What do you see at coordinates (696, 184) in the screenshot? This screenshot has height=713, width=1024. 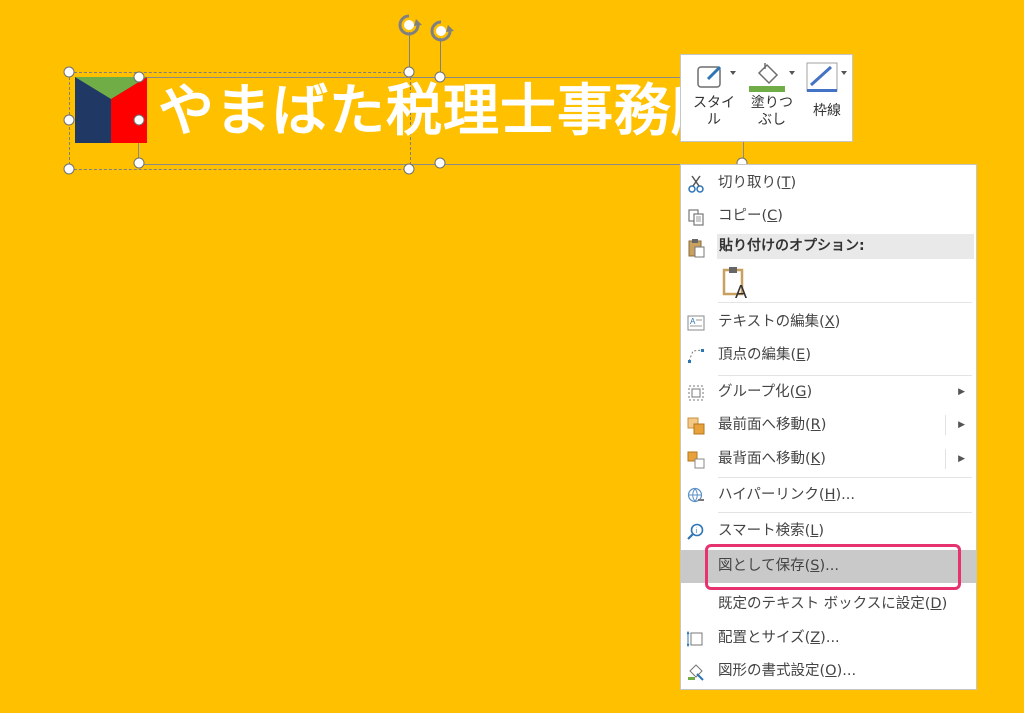 I see `scissors-icon` at bounding box center [696, 184].